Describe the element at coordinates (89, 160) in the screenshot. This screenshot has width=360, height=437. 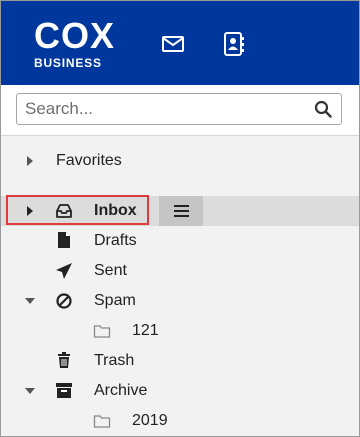
I see `folder-label: Favorites` at that location.